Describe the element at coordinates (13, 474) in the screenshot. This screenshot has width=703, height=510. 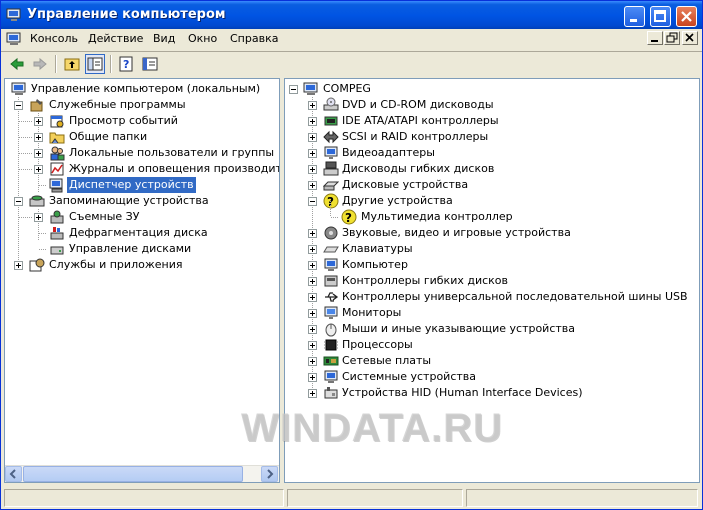
I see `scroll-left-button` at that location.